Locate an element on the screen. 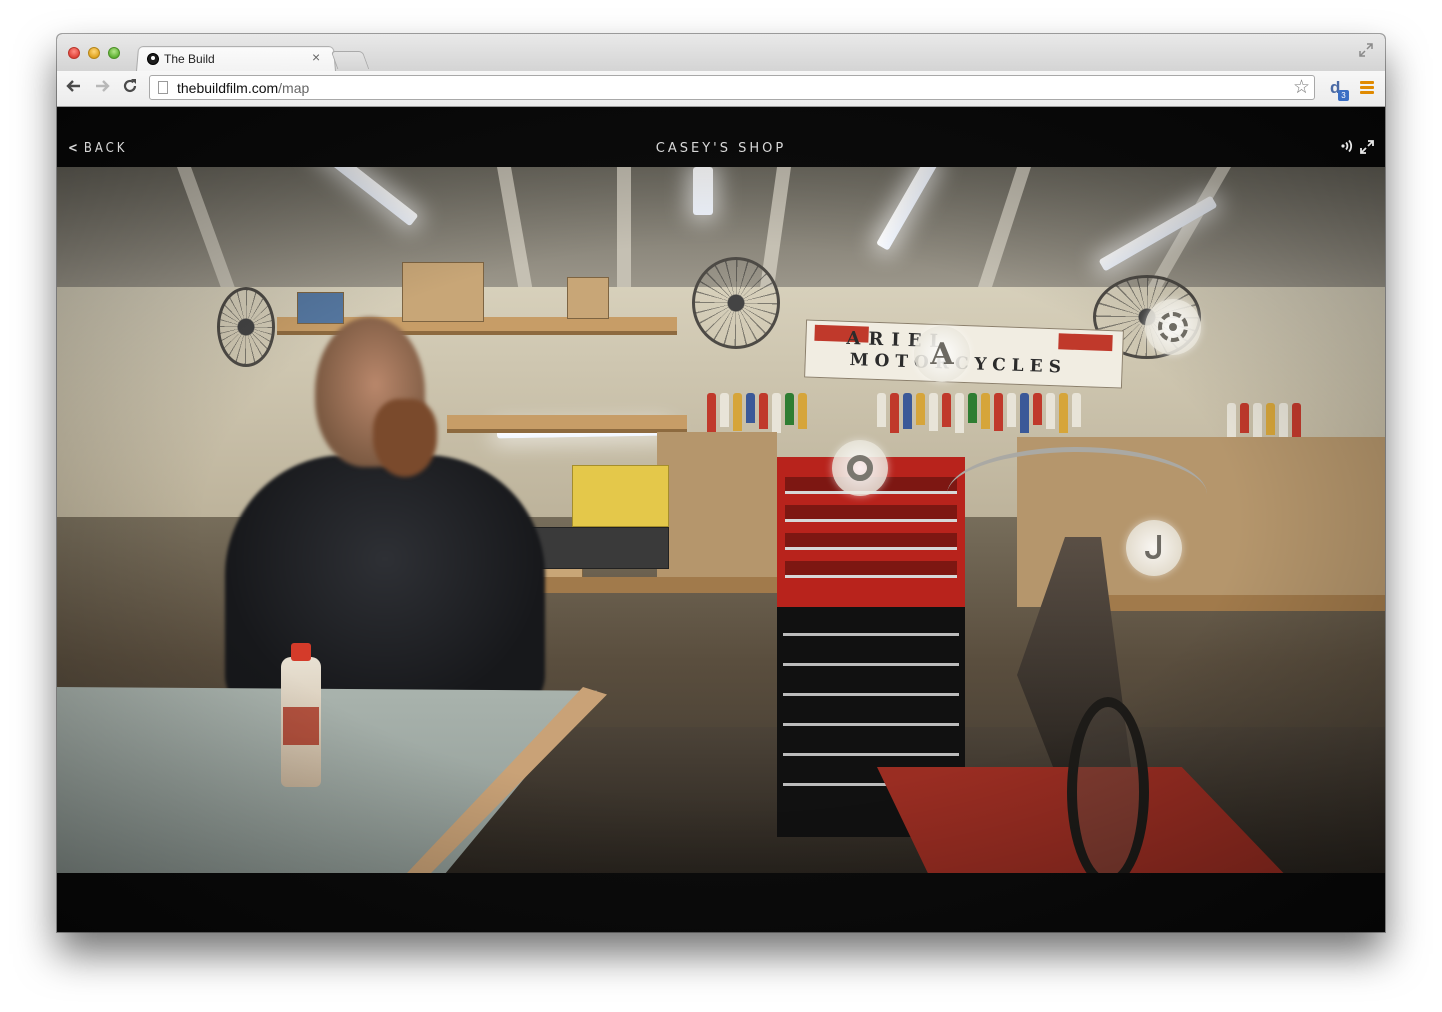  address-bar: thebuildfilm.com/map ☆ is located at coordinates (732, 87).